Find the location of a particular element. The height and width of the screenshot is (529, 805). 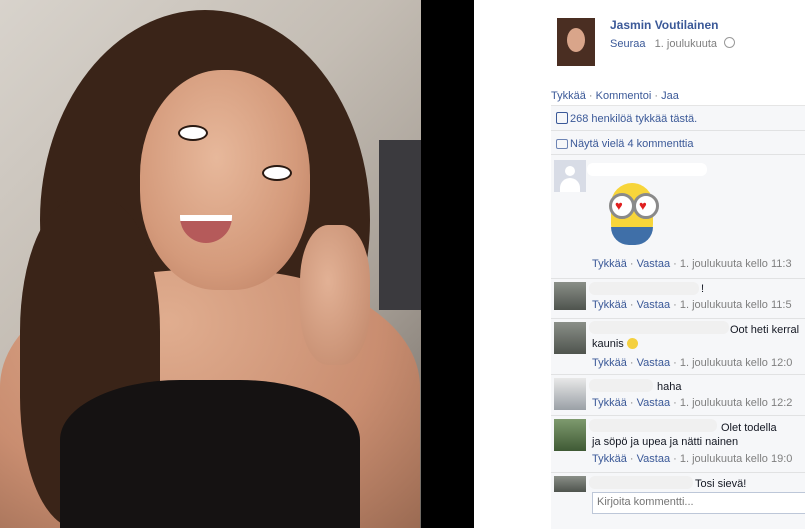

photo-clothing is located at coordinates (210, 454).